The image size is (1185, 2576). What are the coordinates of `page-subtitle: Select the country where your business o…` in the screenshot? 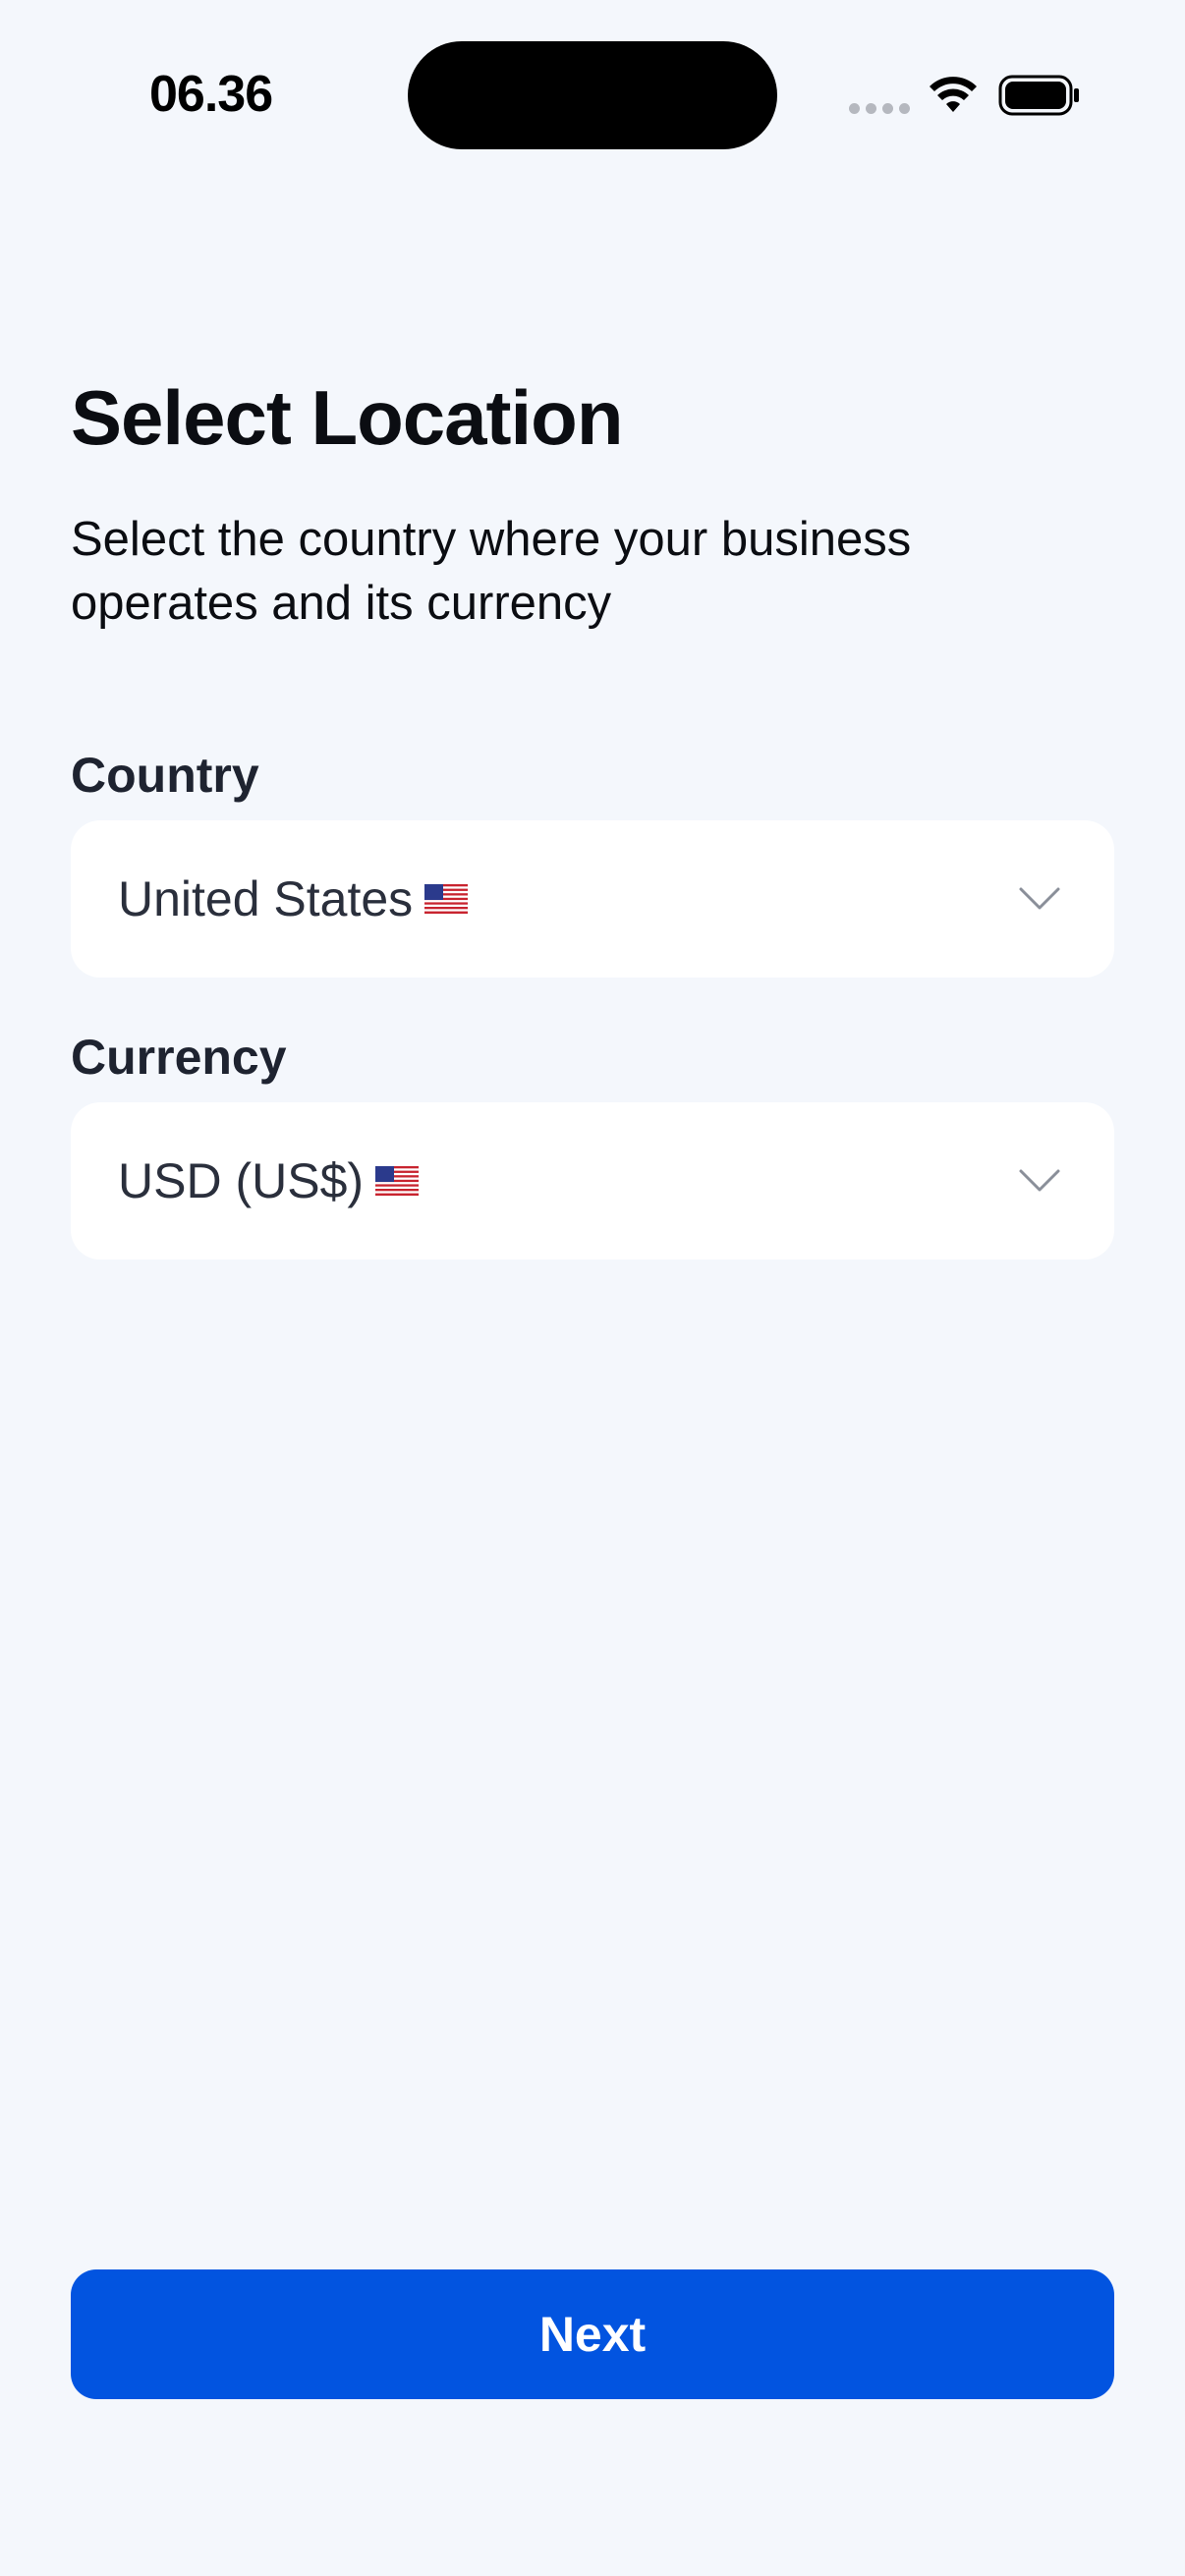 It's located at (492, 571).